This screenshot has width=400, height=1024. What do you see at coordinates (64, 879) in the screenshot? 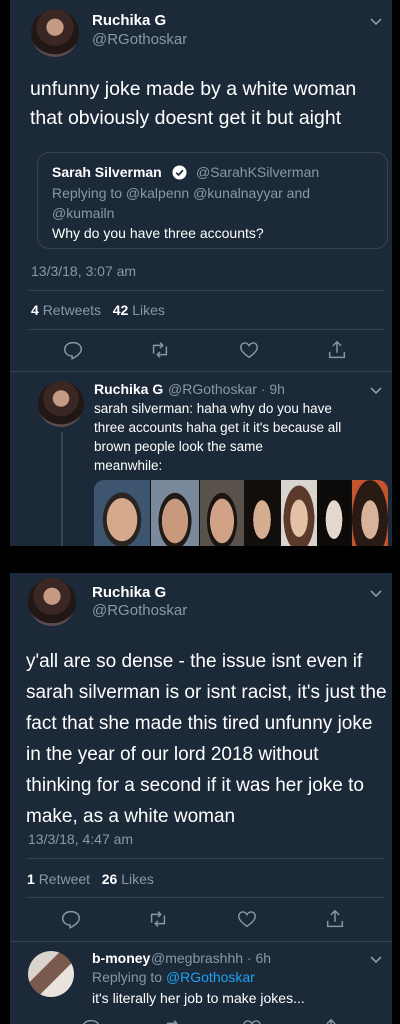
I see `retweets-label: Retweet` at bounding box center [64, 879].